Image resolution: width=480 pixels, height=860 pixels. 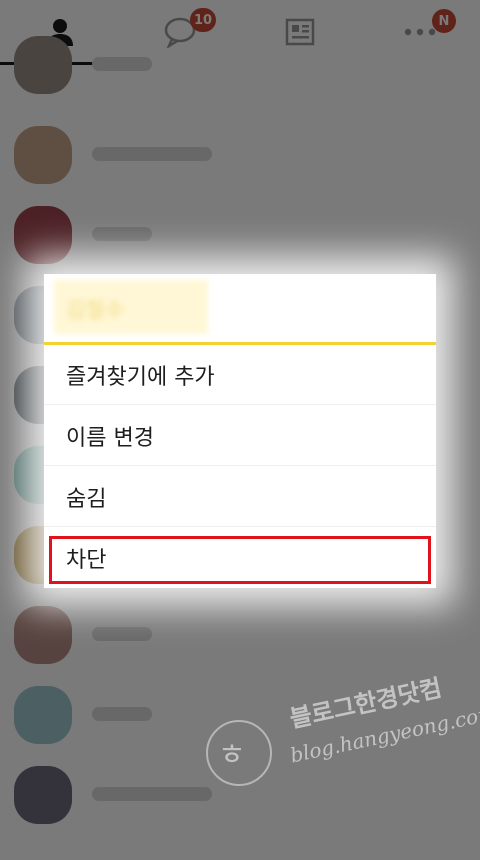 What do you see at coordinates (340, 737) in the screenshot?
I see `watermark: ㅎ 블로그한경닷컴 blog.hangyeong.com` at bounding box center [340, 737].